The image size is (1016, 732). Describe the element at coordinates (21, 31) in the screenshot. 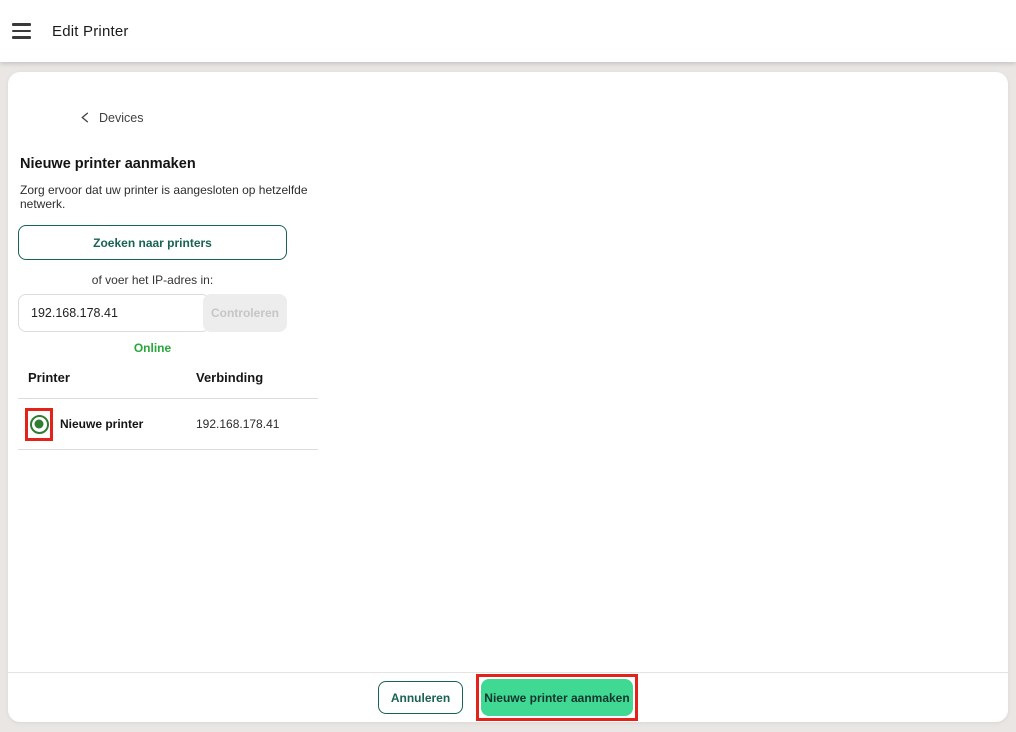

I see `menu-icon` at that location.